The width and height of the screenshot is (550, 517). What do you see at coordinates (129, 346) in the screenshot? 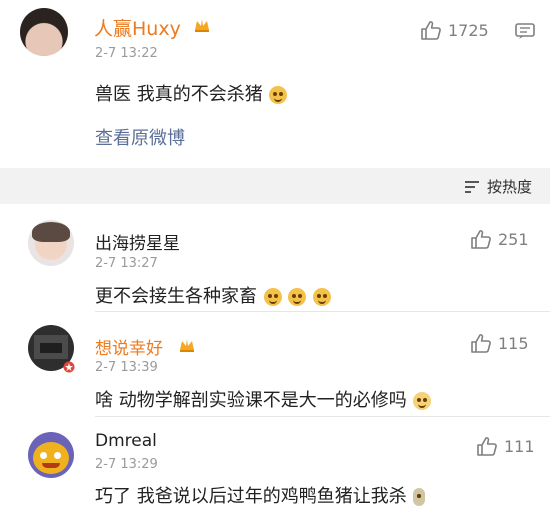
I see `comment-author: 想说幸好` at bounding box center [129, 346].